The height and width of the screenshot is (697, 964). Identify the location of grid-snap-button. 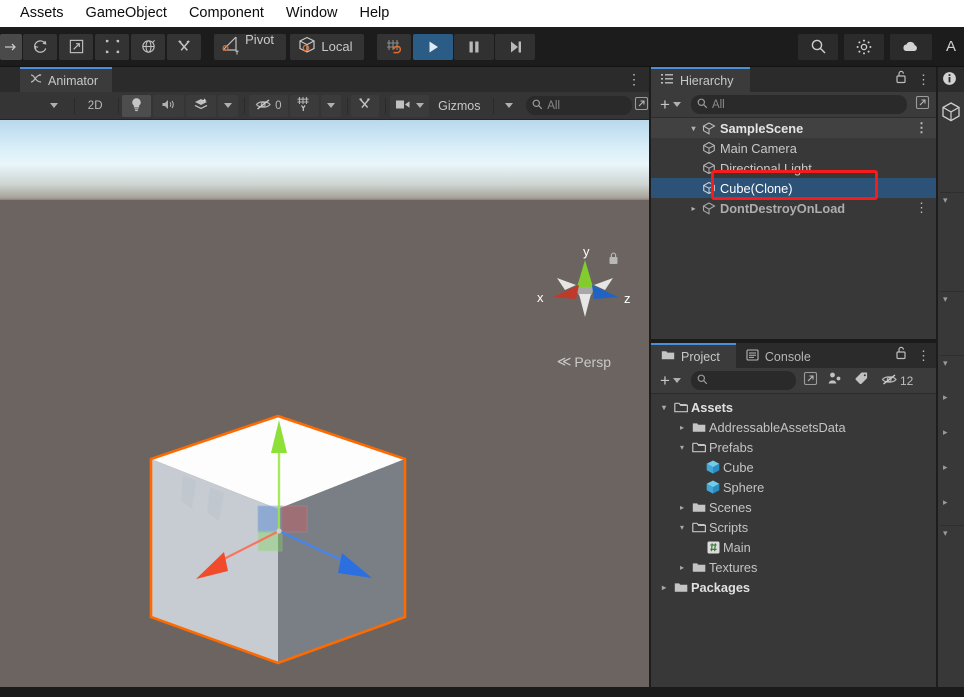
(394, 46).